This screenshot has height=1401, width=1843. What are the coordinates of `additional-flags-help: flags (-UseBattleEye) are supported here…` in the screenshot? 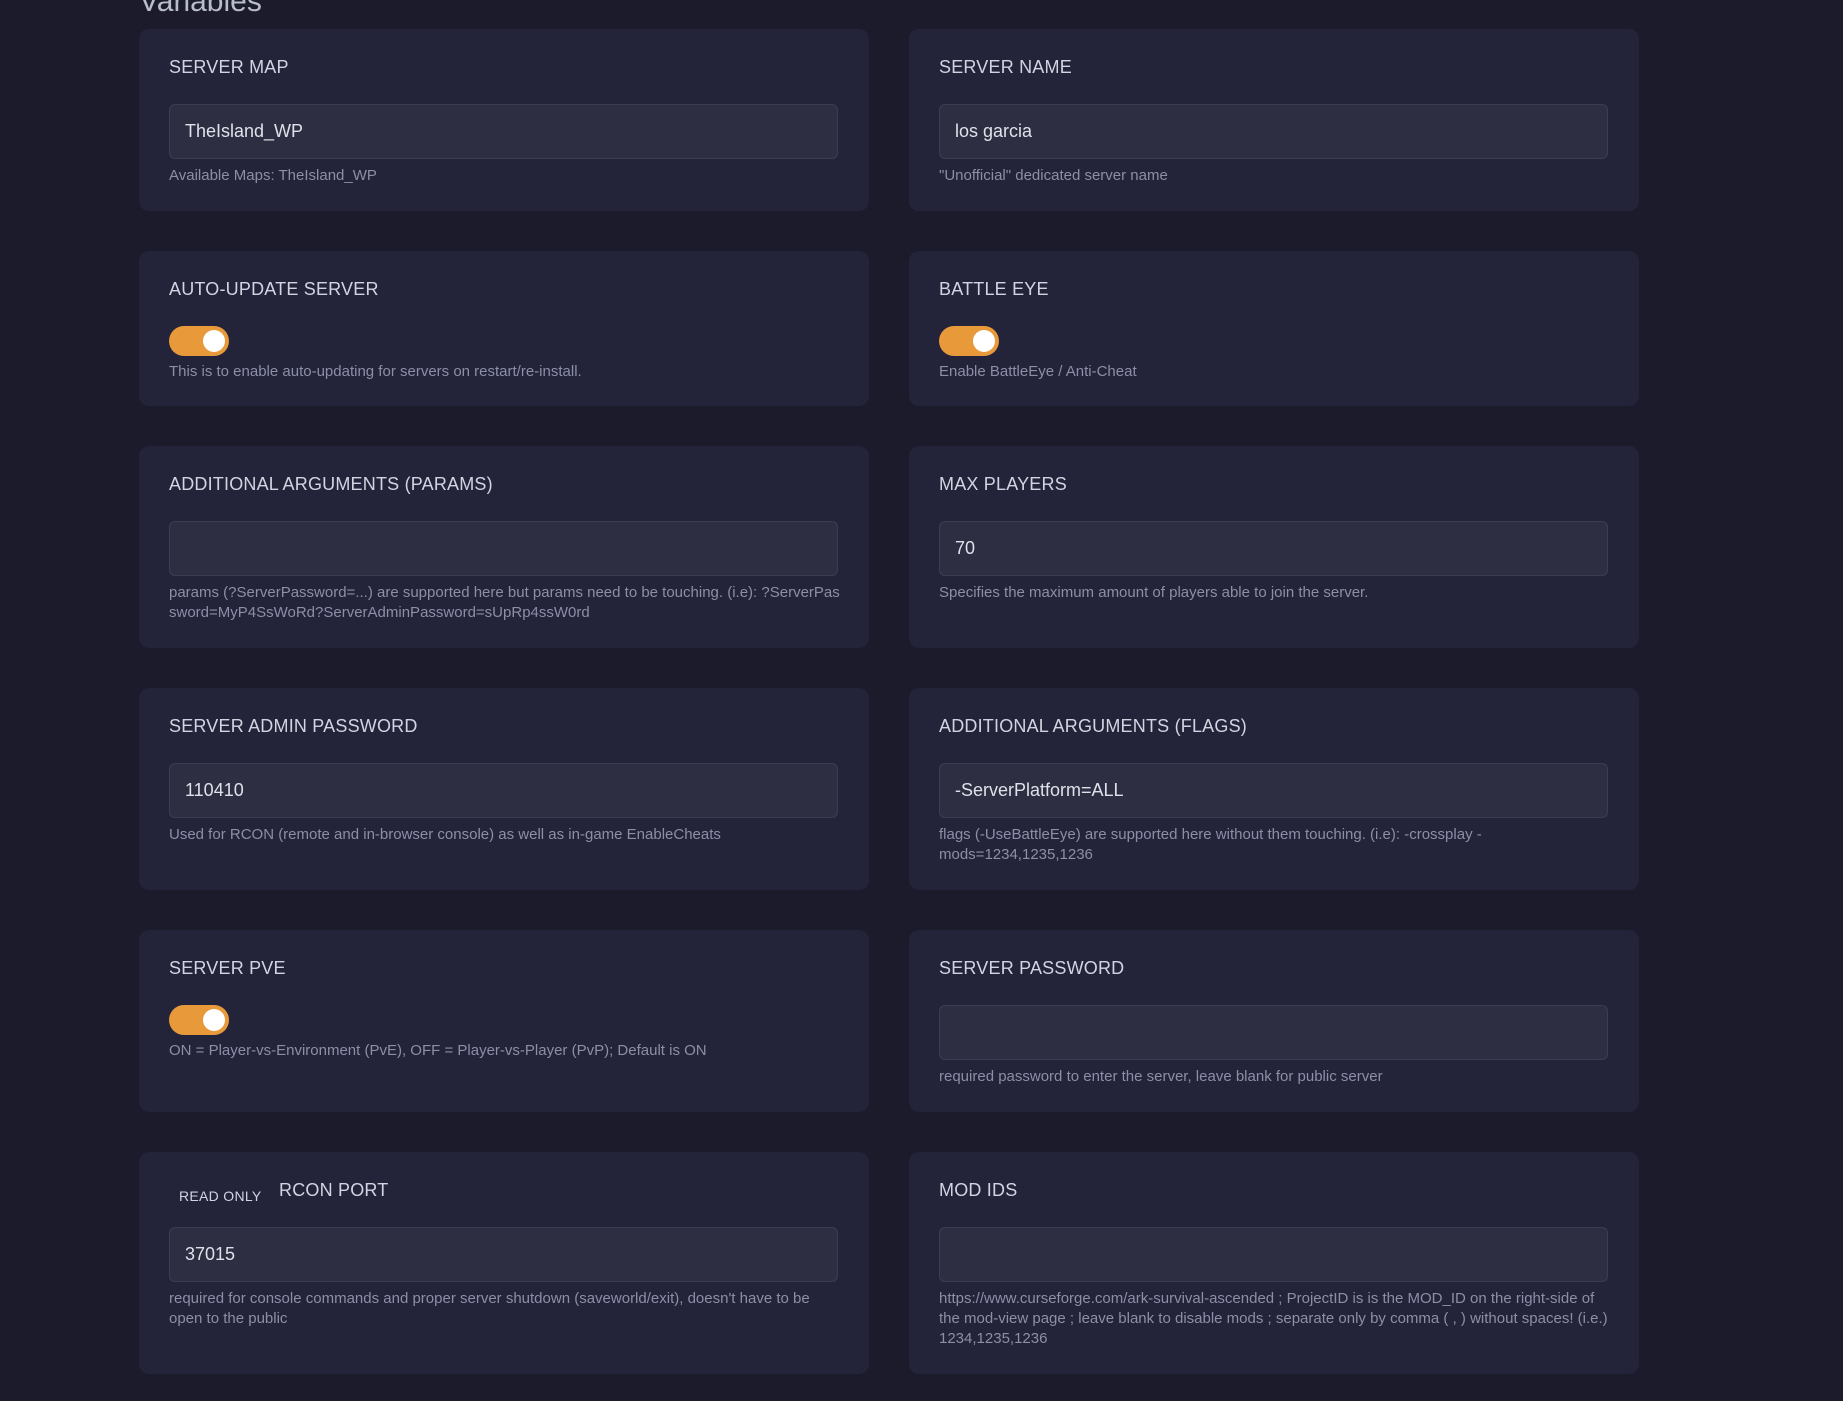 It's located at (1210, 844).